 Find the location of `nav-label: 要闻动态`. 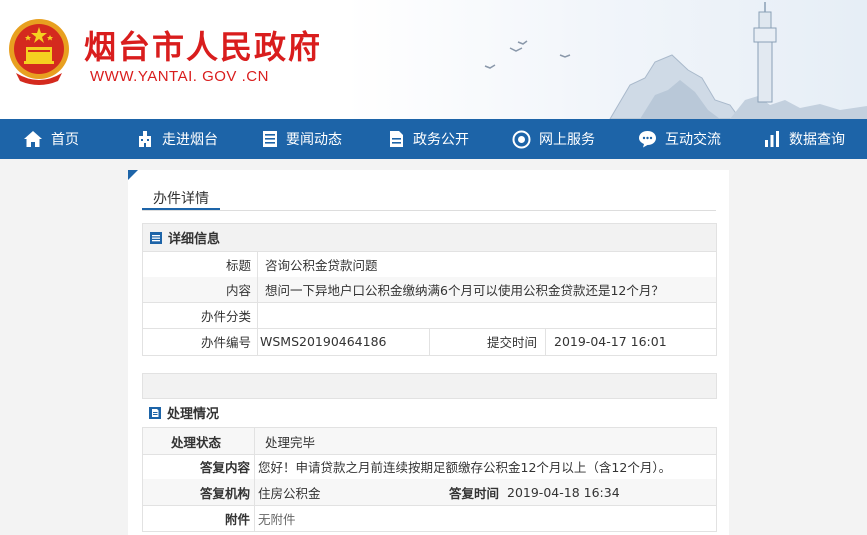

nav-label: 要闻动态 is located at coordinates (314, 140).